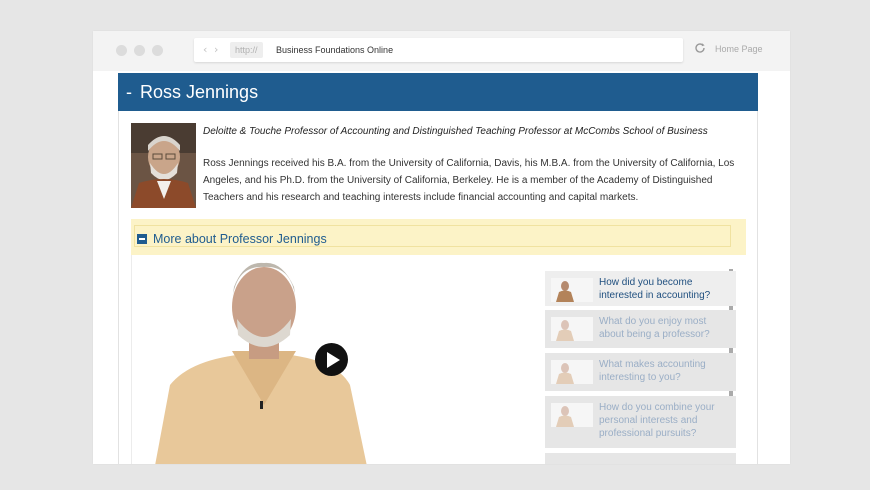 Image resolution: width=870 pixels, height=490 pixels. I want to click on window-minimize-dot, so click(139, 50).